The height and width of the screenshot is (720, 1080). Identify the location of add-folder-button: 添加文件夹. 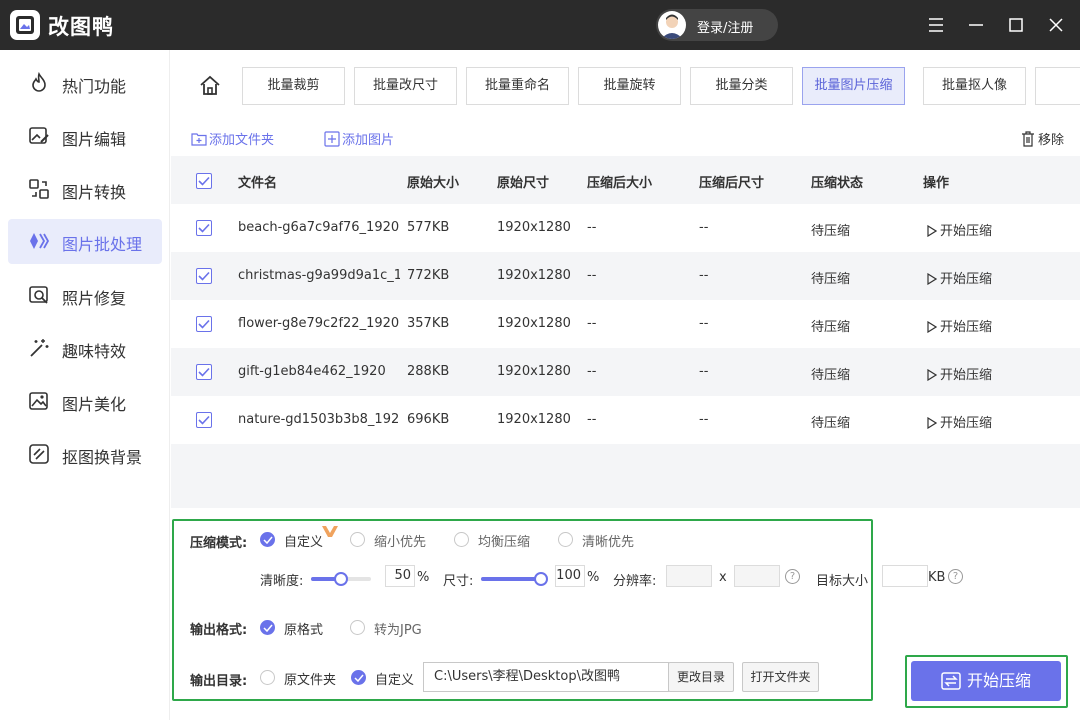
(232, 138).